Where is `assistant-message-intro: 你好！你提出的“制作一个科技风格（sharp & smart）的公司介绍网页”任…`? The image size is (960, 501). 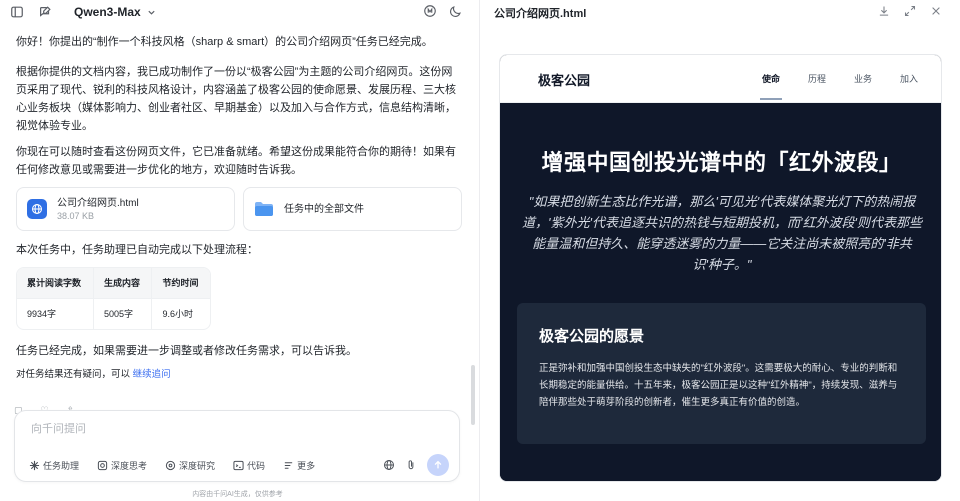 assistant-message-intro: 你好！你提出的“制作一个科技风格（sharp & smart）的公司介绍网页”任… is located at coordinates (224, 42).